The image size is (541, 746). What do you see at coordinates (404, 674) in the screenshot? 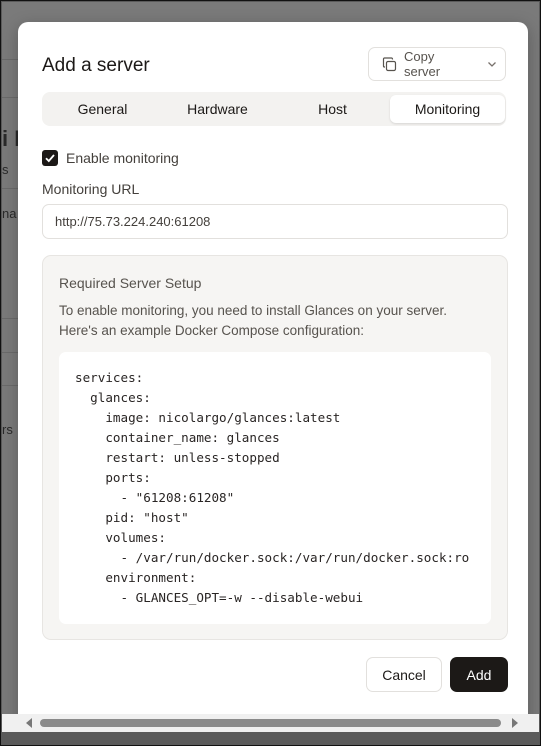
I see `cancel-button: Cancel` at bounding box center [404, 674].